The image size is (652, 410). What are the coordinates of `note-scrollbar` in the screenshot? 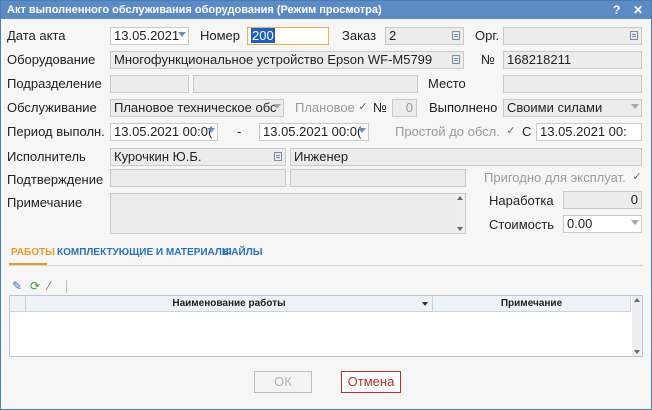 It's located at (460, 213).